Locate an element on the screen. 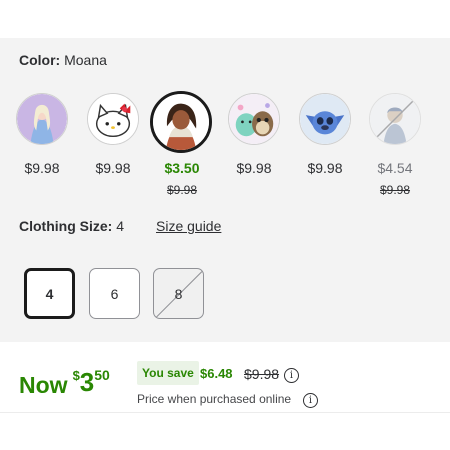  color-value: Moana is located at coordinates (85, 60).